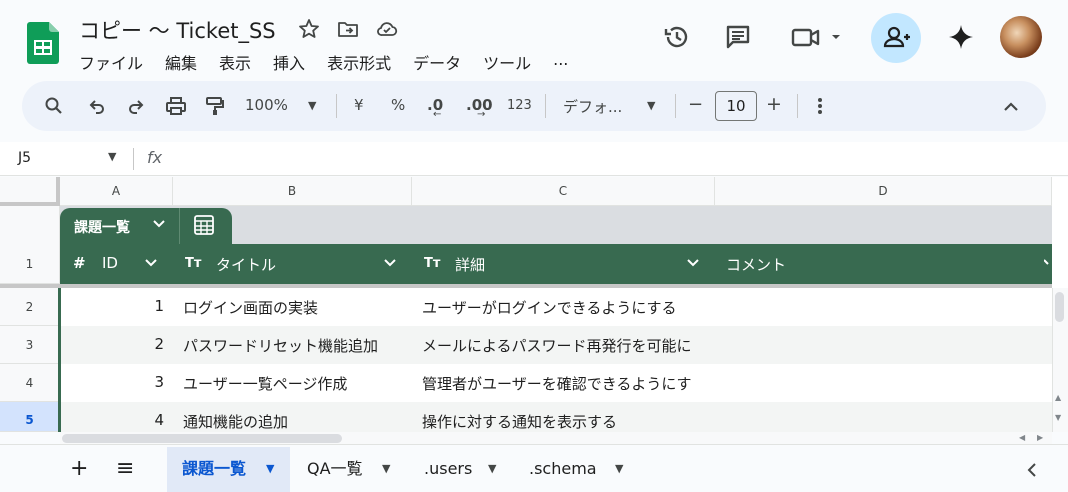 This screenshot has height=492, width=1068. What do you see at coordinates (116, 191) in the screenshot?
I see `column-header-a: A` at bounding box center [116, 191].